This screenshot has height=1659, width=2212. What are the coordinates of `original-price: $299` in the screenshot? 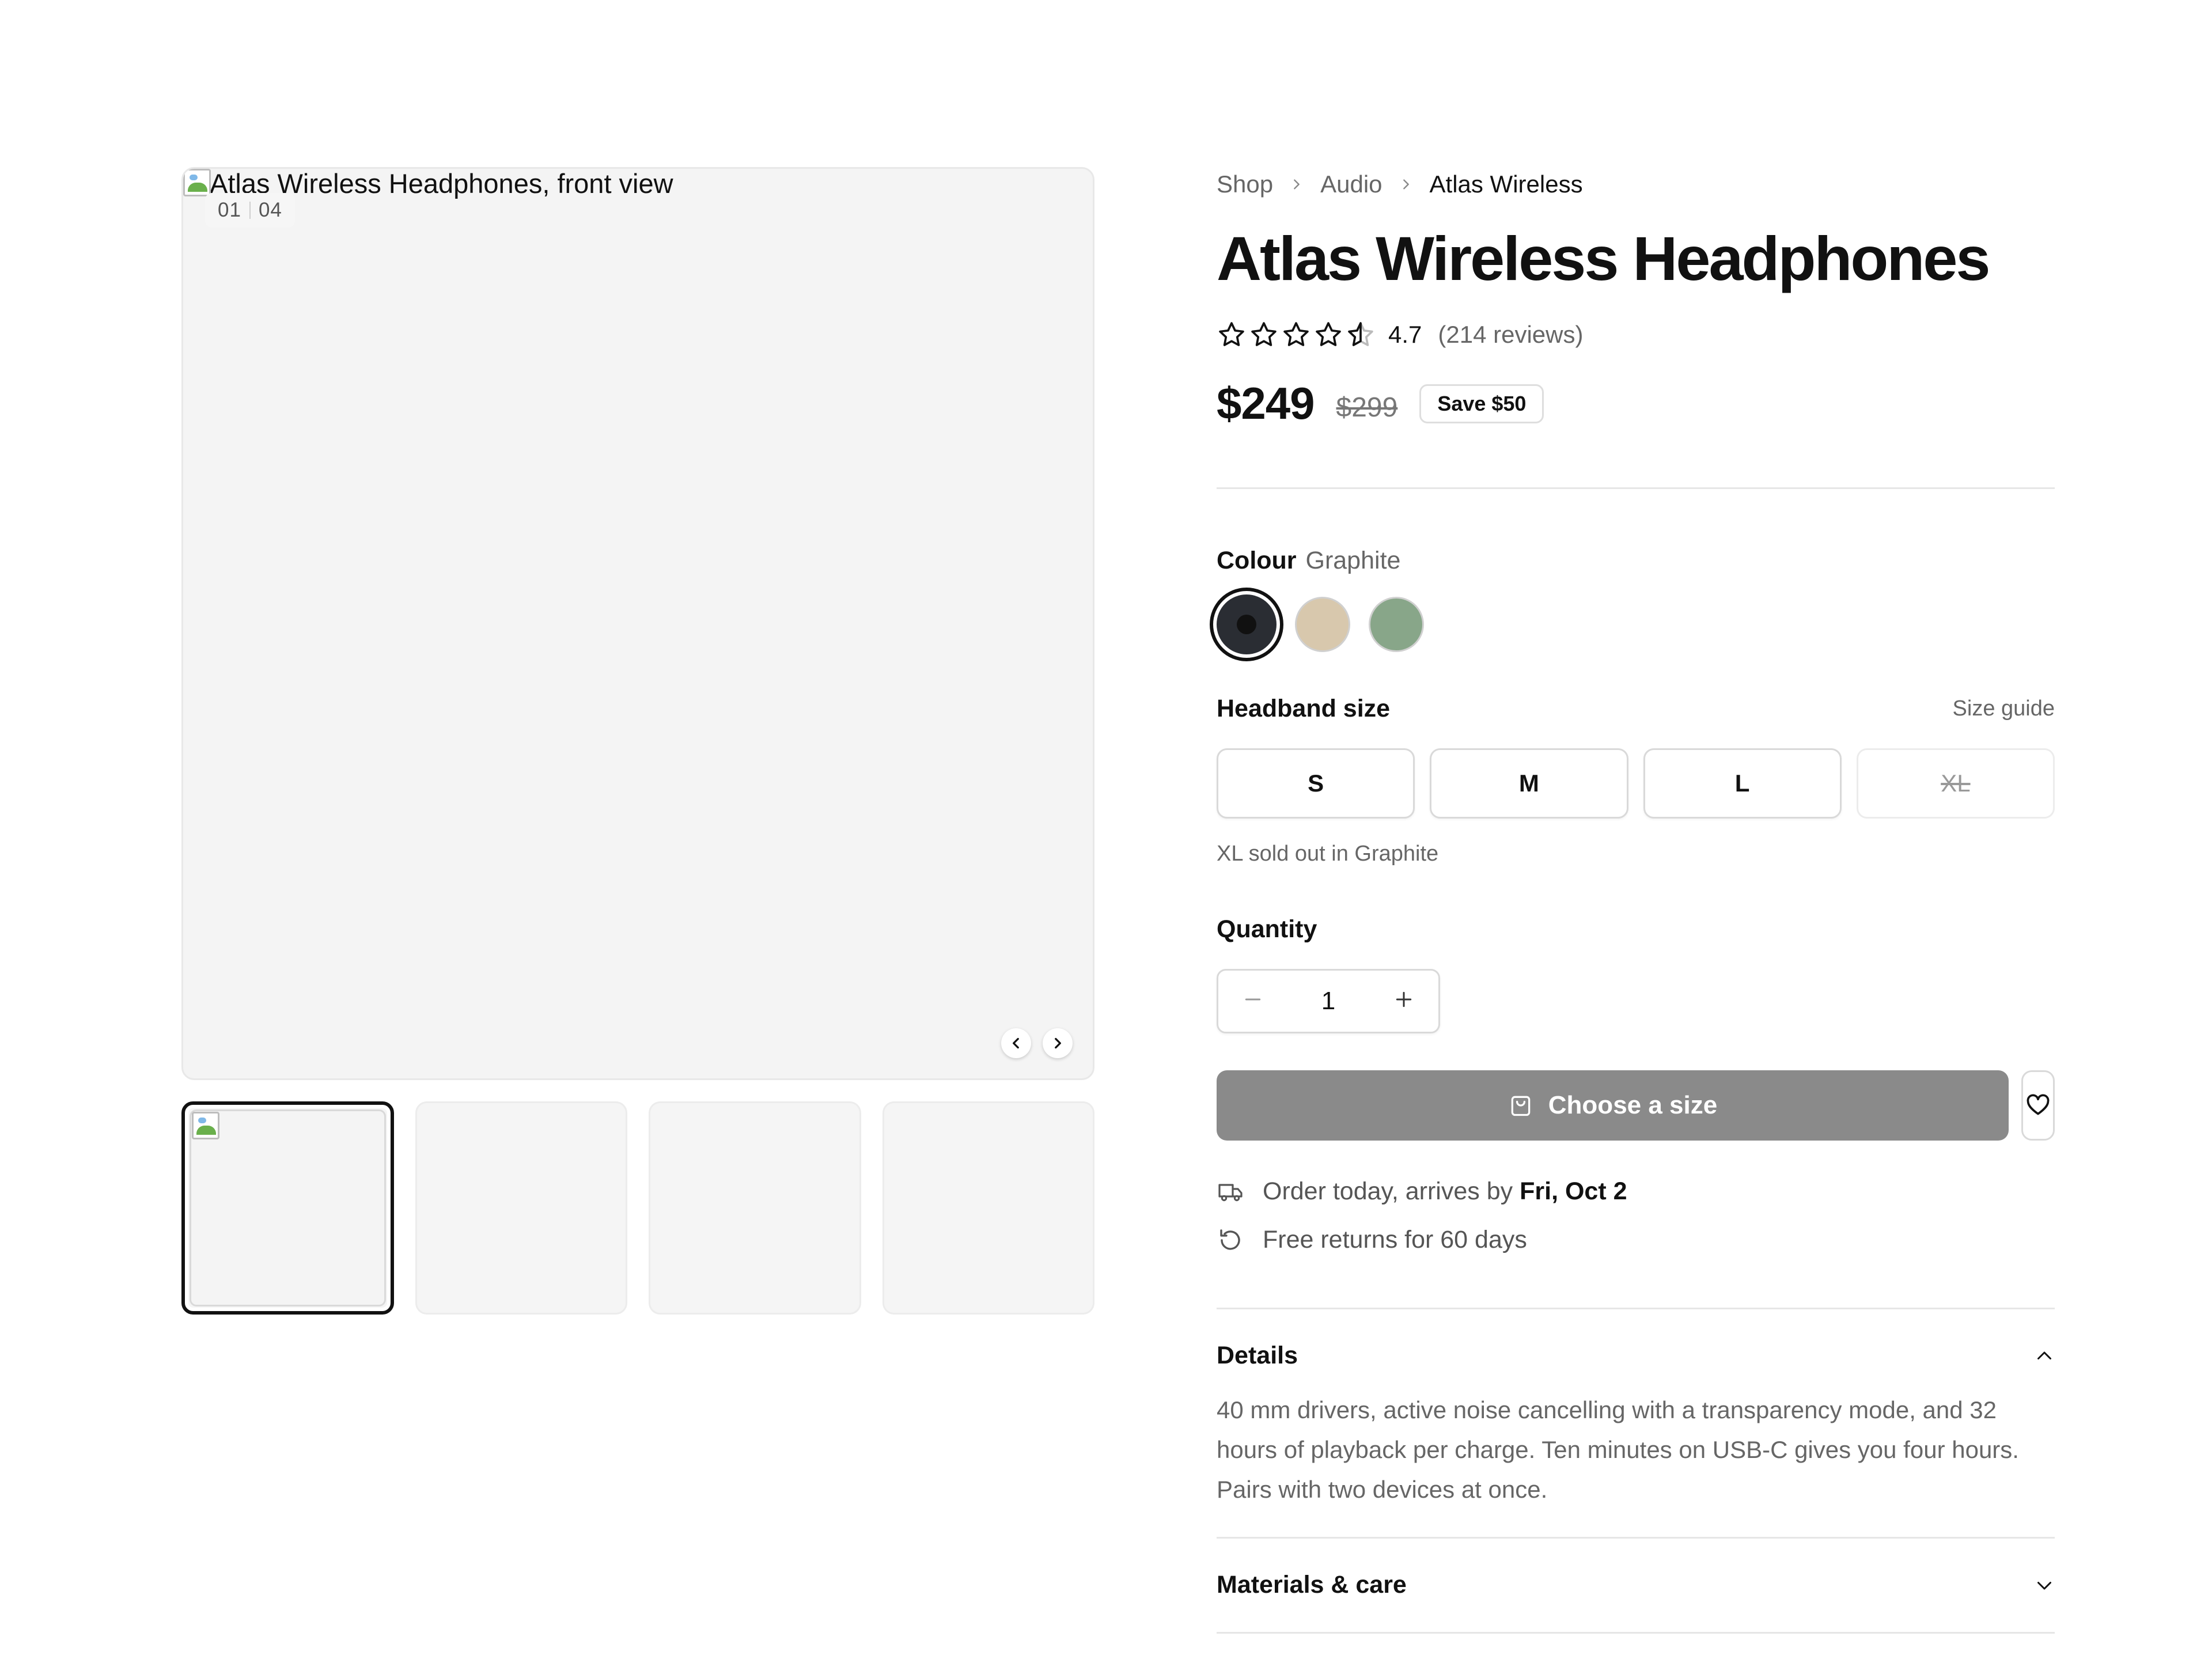 It's located at (1367, 407).